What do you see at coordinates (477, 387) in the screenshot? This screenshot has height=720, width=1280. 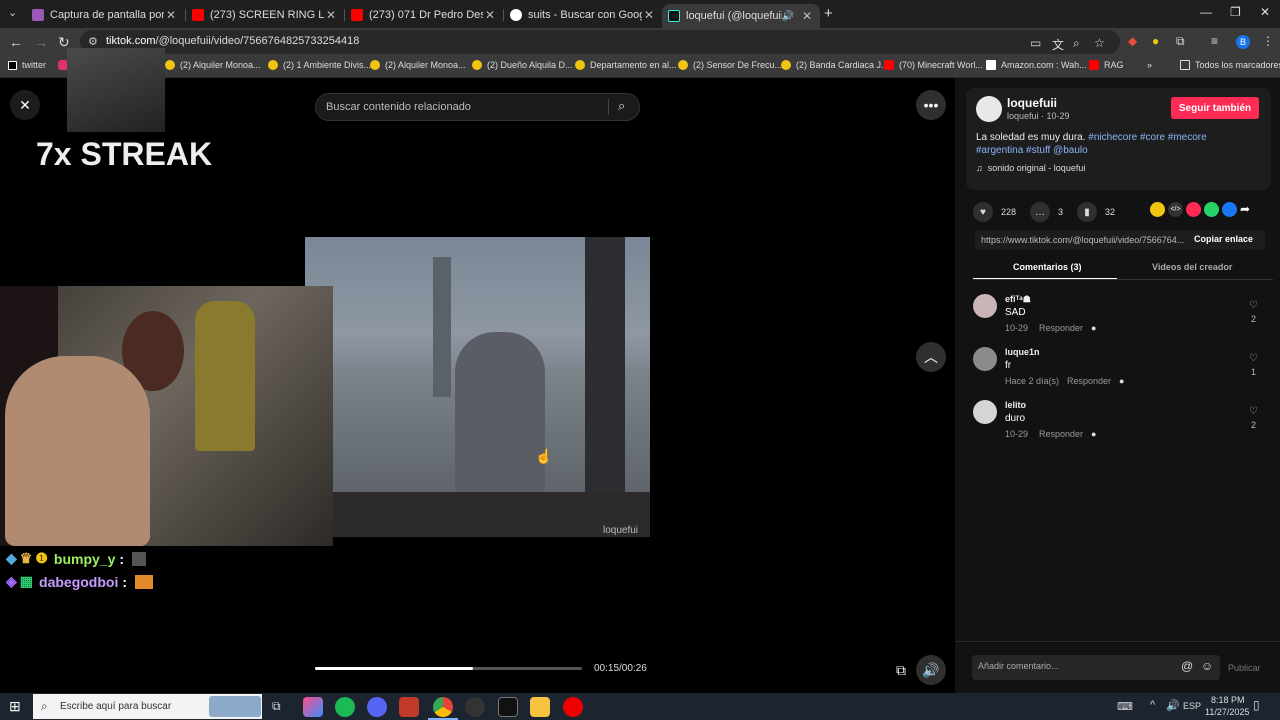 I see `video-player: loquefui` at bounding box center [477, 387].